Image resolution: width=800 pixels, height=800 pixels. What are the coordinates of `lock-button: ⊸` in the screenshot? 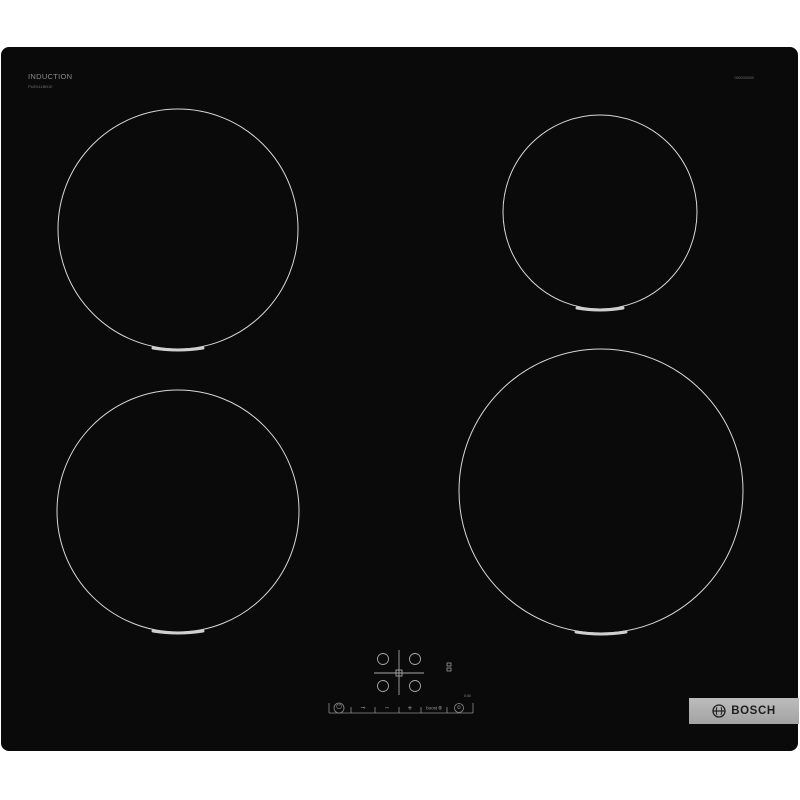 It's located at (362, 708).